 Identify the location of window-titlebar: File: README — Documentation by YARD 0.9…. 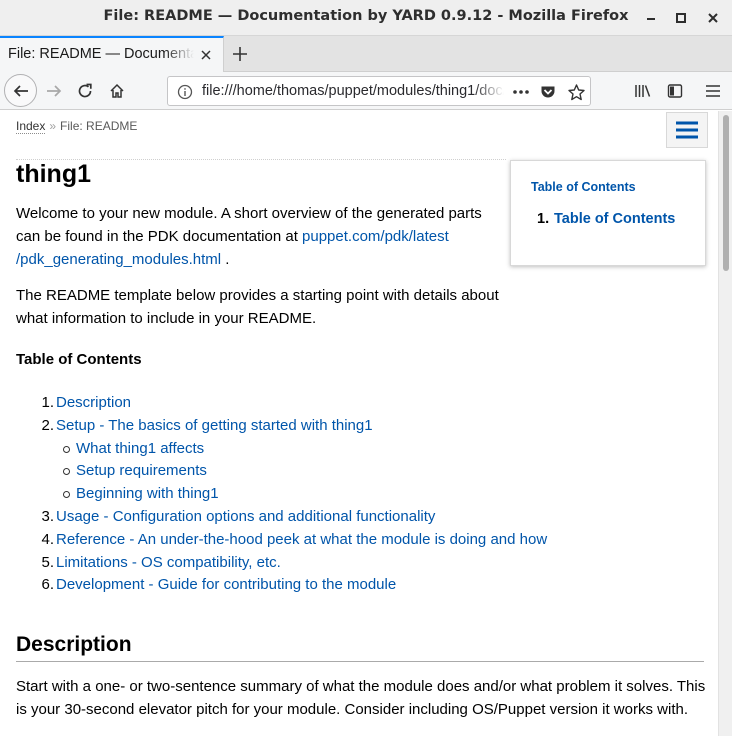
(366, 18).